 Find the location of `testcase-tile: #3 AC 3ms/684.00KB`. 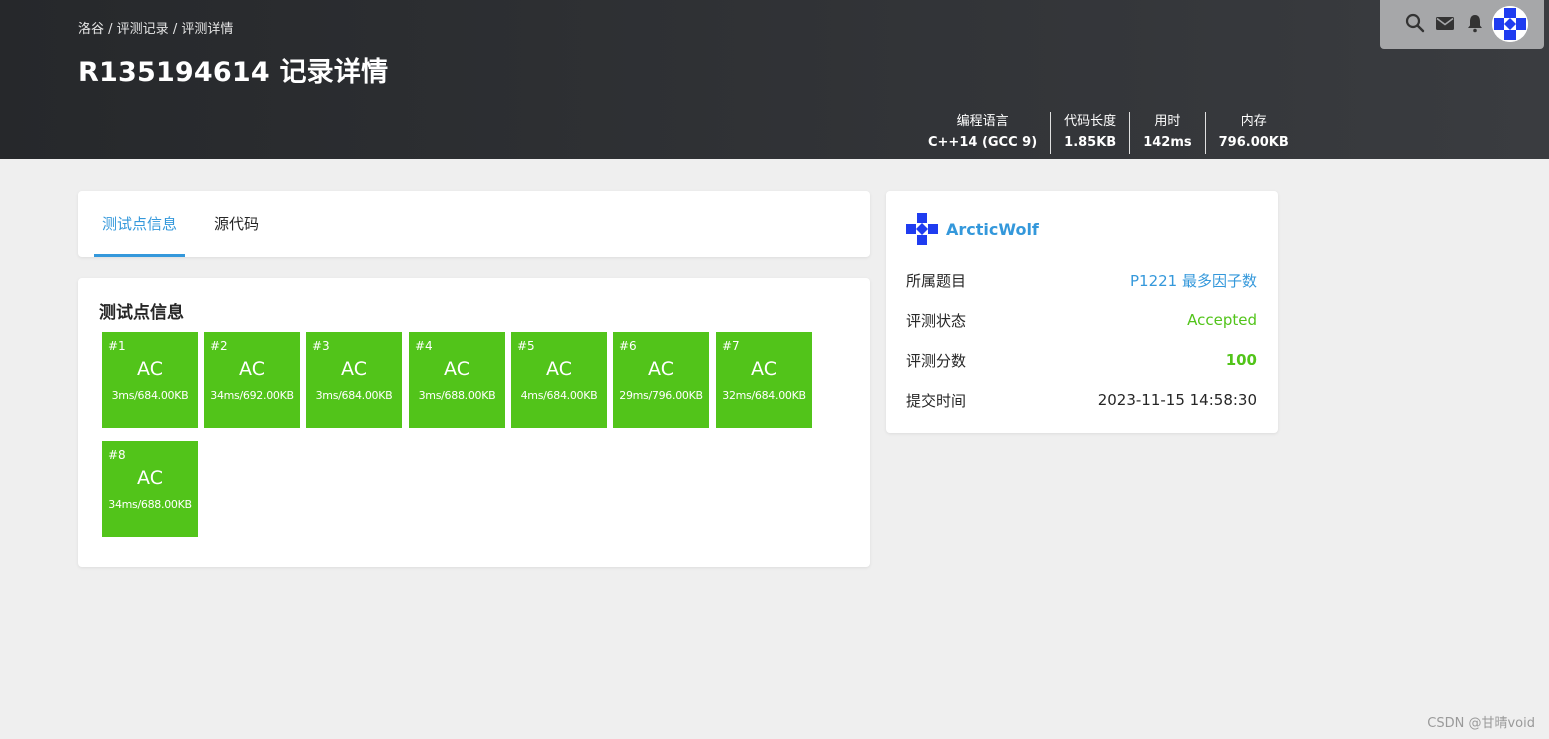

testcase-tile: #3 AC 3ms/684.00KB is located at coordinates (354, 380).